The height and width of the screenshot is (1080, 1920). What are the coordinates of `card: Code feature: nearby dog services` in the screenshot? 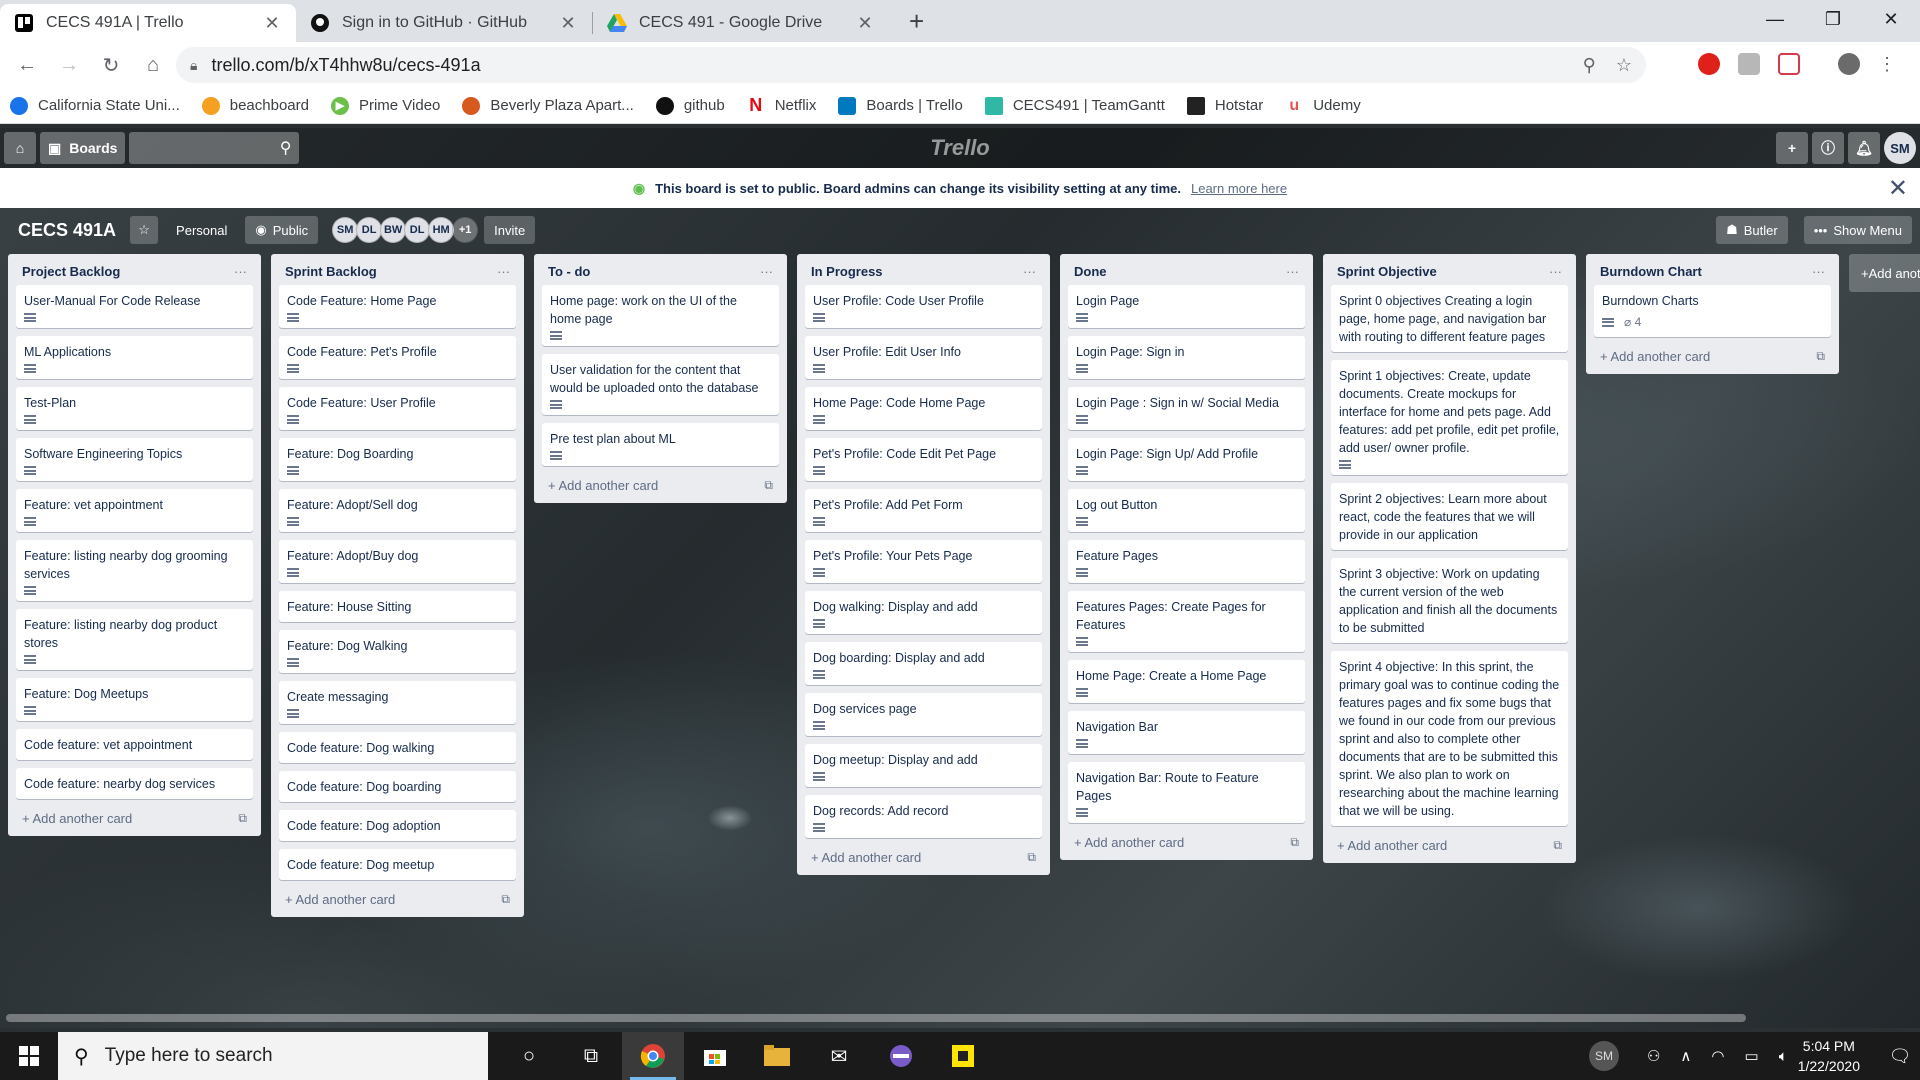 It's located at (134, 783).